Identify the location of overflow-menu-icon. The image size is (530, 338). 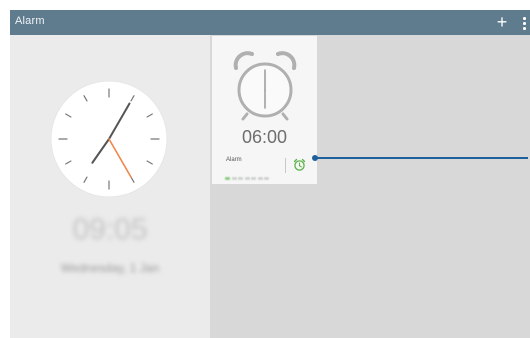
(524, 23).